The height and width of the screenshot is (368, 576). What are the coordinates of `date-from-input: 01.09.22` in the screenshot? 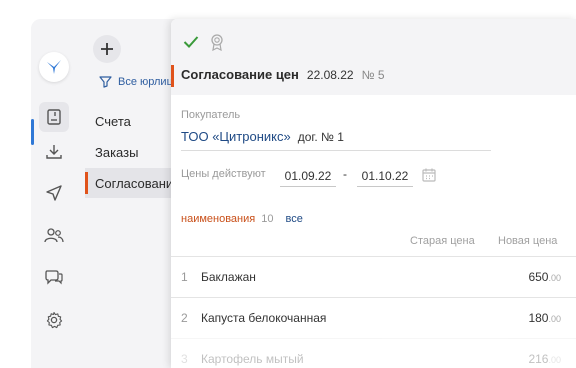 It's located at (308, 176).